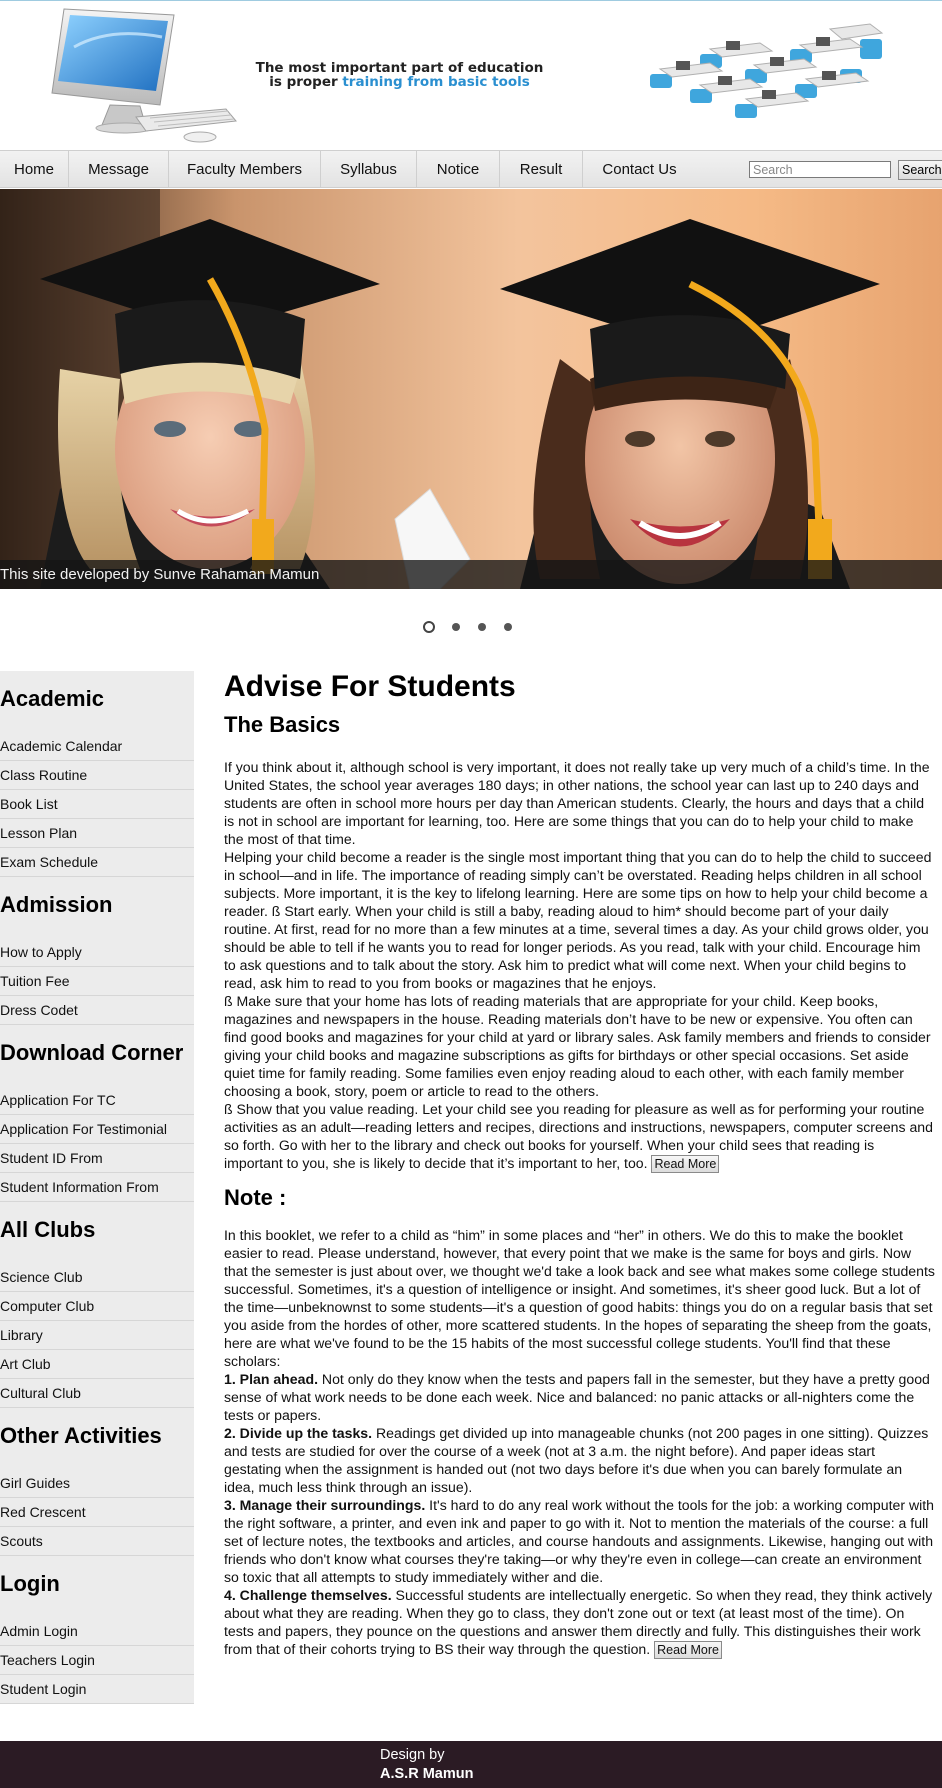  What do you see at coordinates (97, 1393) in the screenshot?
I see `sidebar-link-cultural-club: Cultural Club` at bounding box center [97, 1393].